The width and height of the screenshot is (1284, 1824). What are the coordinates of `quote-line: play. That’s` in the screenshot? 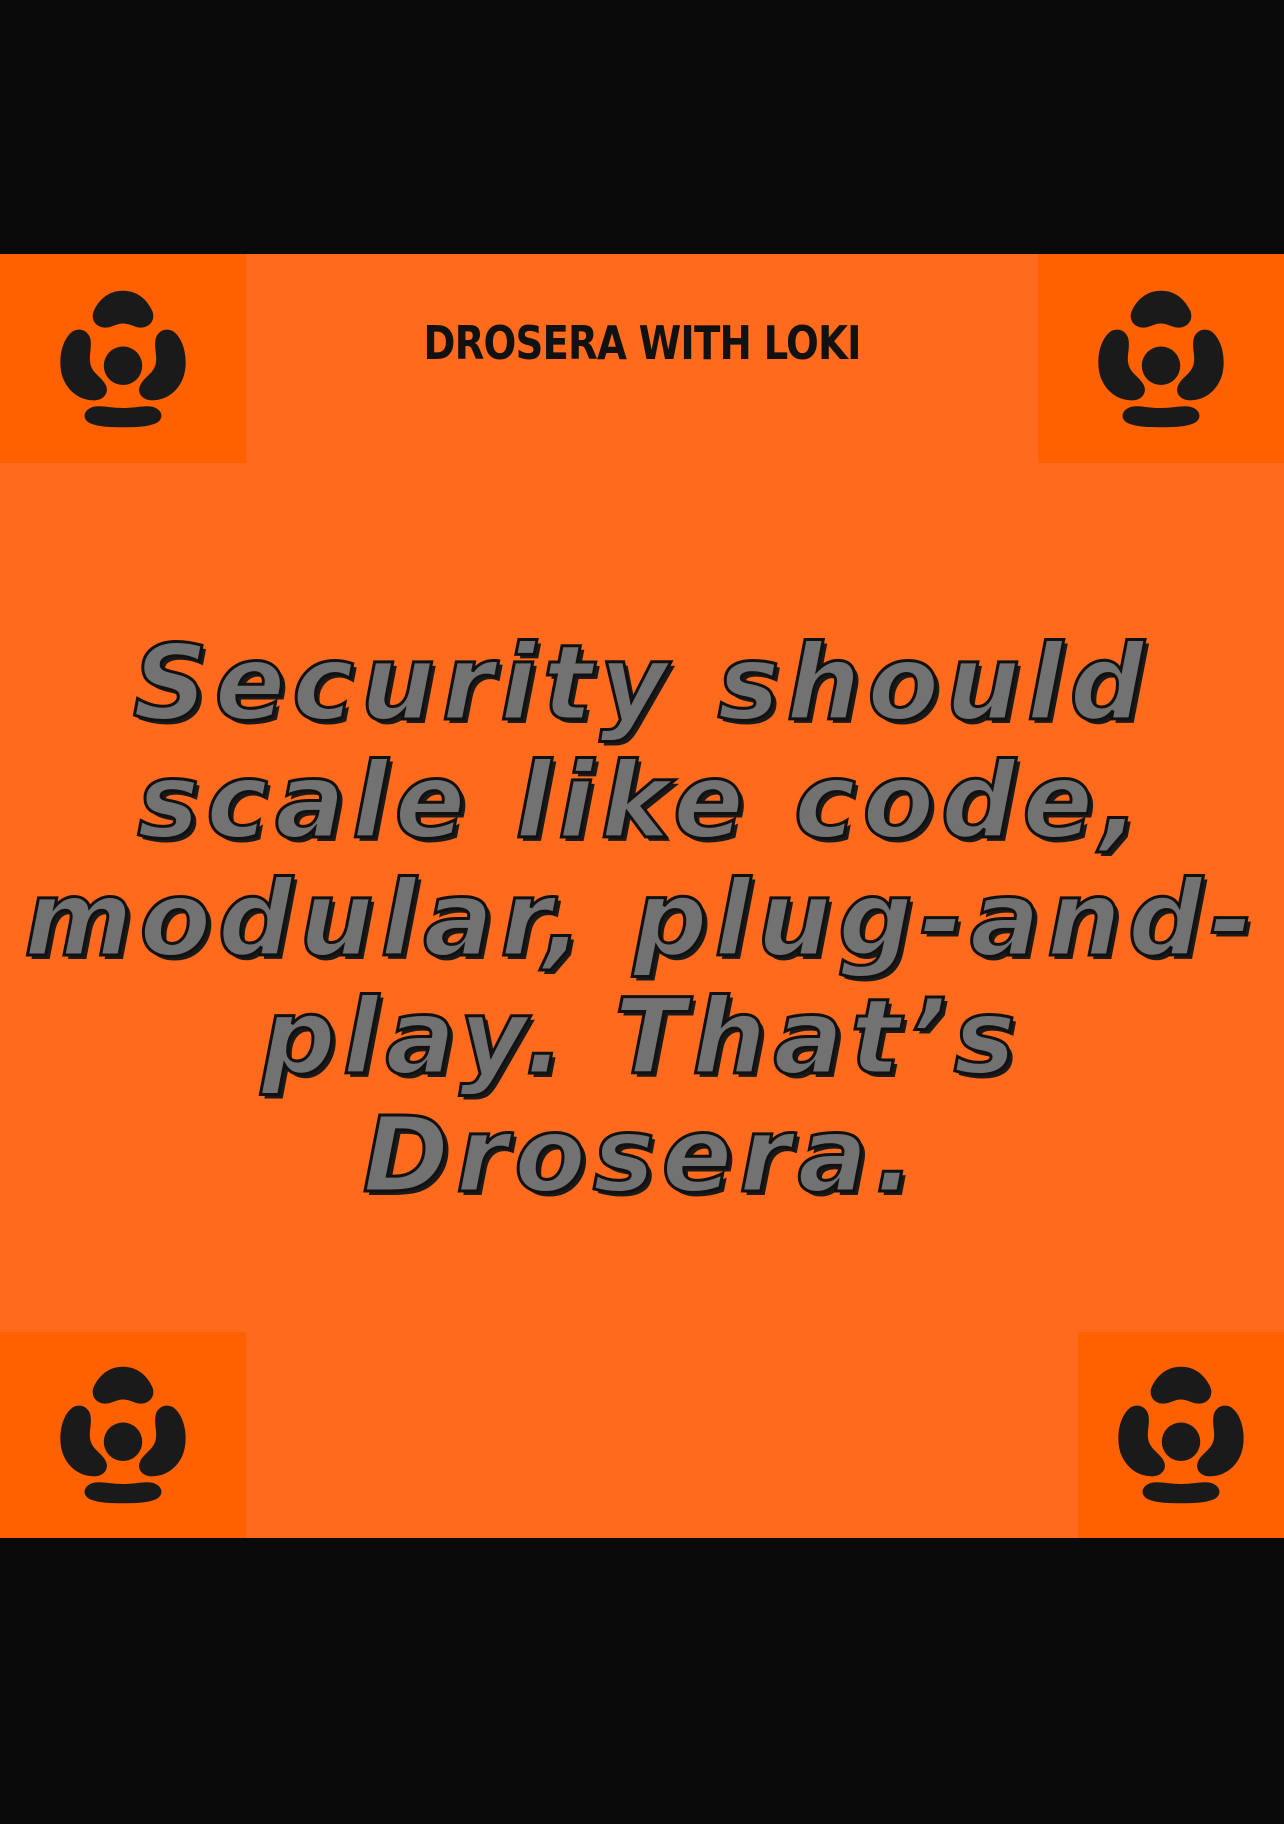 It's located at (641, 1037).